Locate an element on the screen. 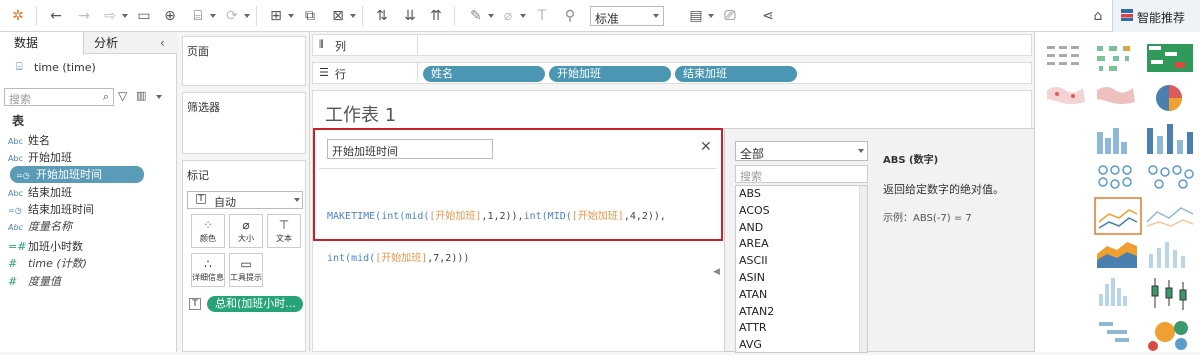  show-me-icon is located at coordinates (1127, 15).